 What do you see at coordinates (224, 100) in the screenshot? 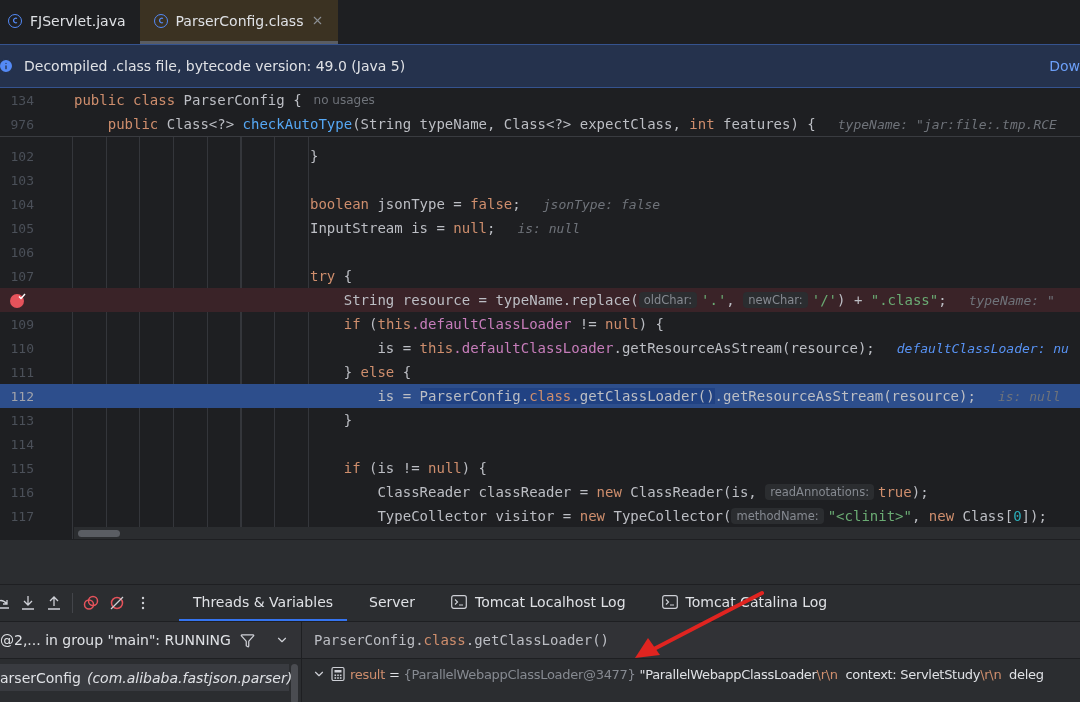
I see `code-line: public class ParserConfig { no usages` at bounding box center [224, 100].